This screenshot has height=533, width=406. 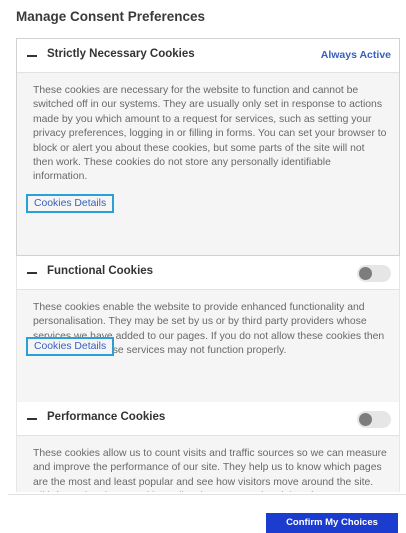 I want to click on always-active-label: Always Active, so click(x=355, y=55).